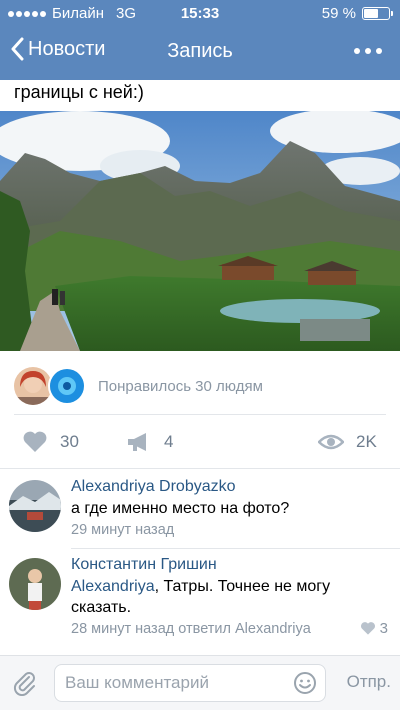  What do you see at coordinates (180, 386) in the screenshot?
I see `likes-text: Понравилось 30 людям` at bounding box center [180, 386].